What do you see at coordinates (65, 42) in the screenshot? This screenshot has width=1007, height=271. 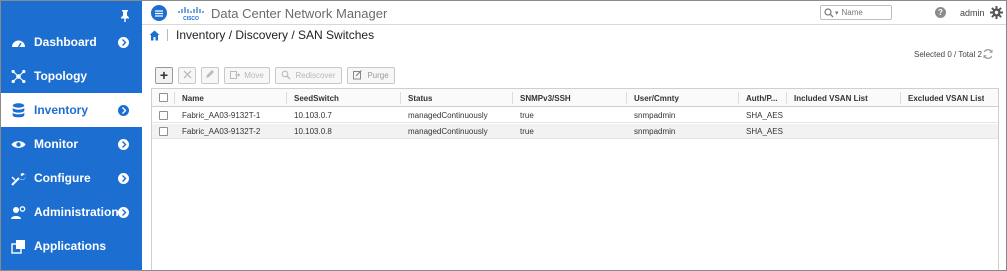 I see `sidebar-item-label: Dashboard` at bounding box center [65, 42].